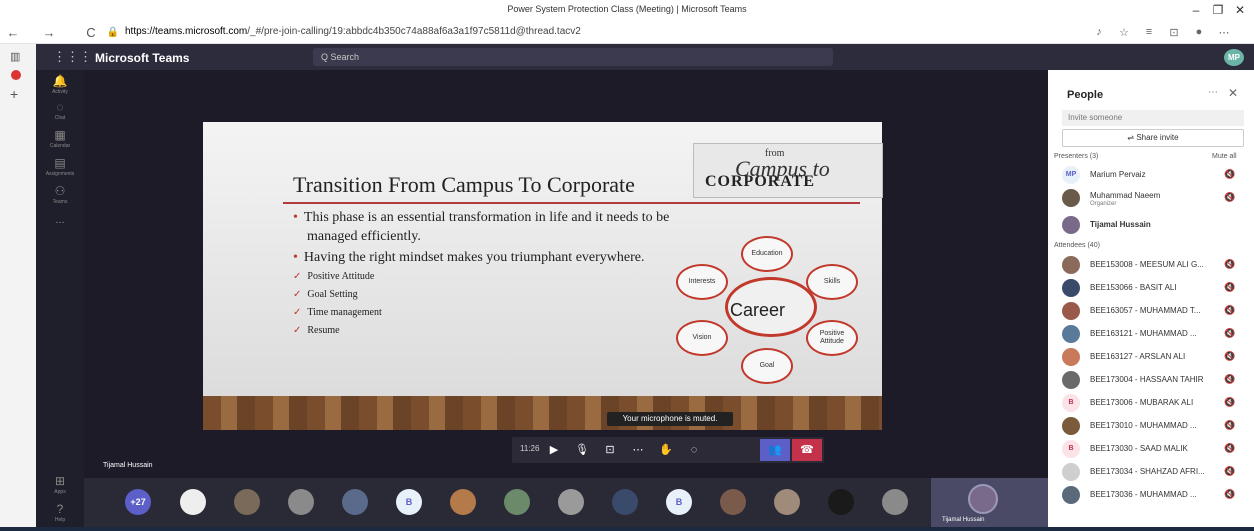 Image resolution: width=1254 pixels, height=531 pixels. Describe the element at coordinates (1224, 34) in the screenshot. I see `menu-icon: ⋯` at that location.